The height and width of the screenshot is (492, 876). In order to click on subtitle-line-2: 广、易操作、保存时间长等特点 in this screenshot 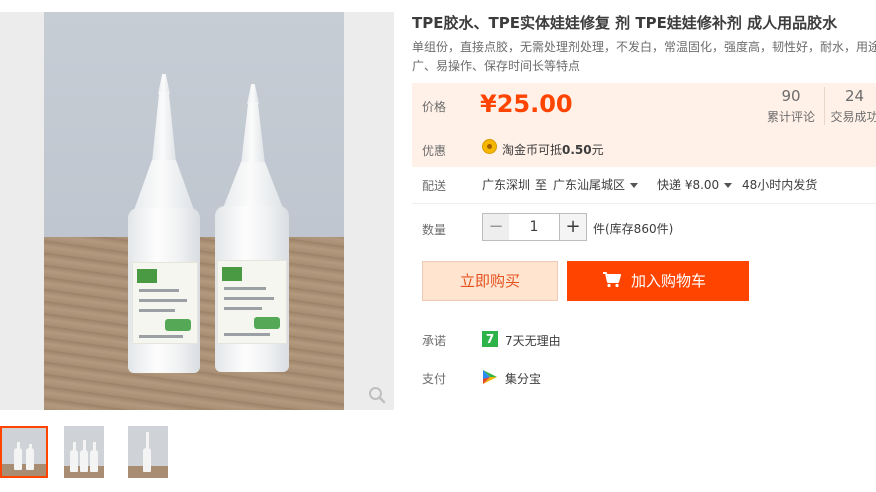, I will do `click(496, 66)`.